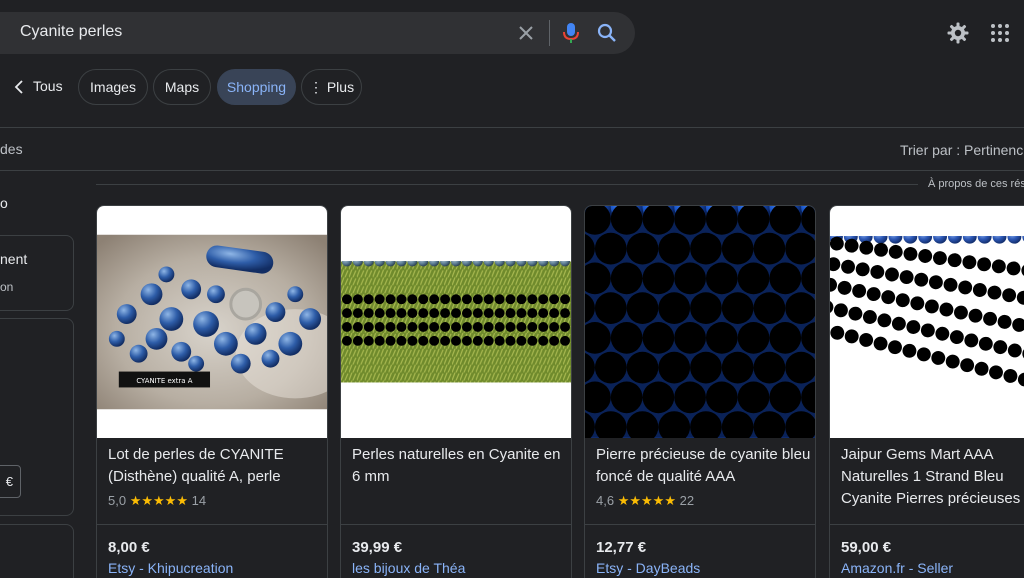 This screenshot has height=578, width=1024. I want to click on product-rating: 4,6 ★★★★★ 22, so click(645, 501).